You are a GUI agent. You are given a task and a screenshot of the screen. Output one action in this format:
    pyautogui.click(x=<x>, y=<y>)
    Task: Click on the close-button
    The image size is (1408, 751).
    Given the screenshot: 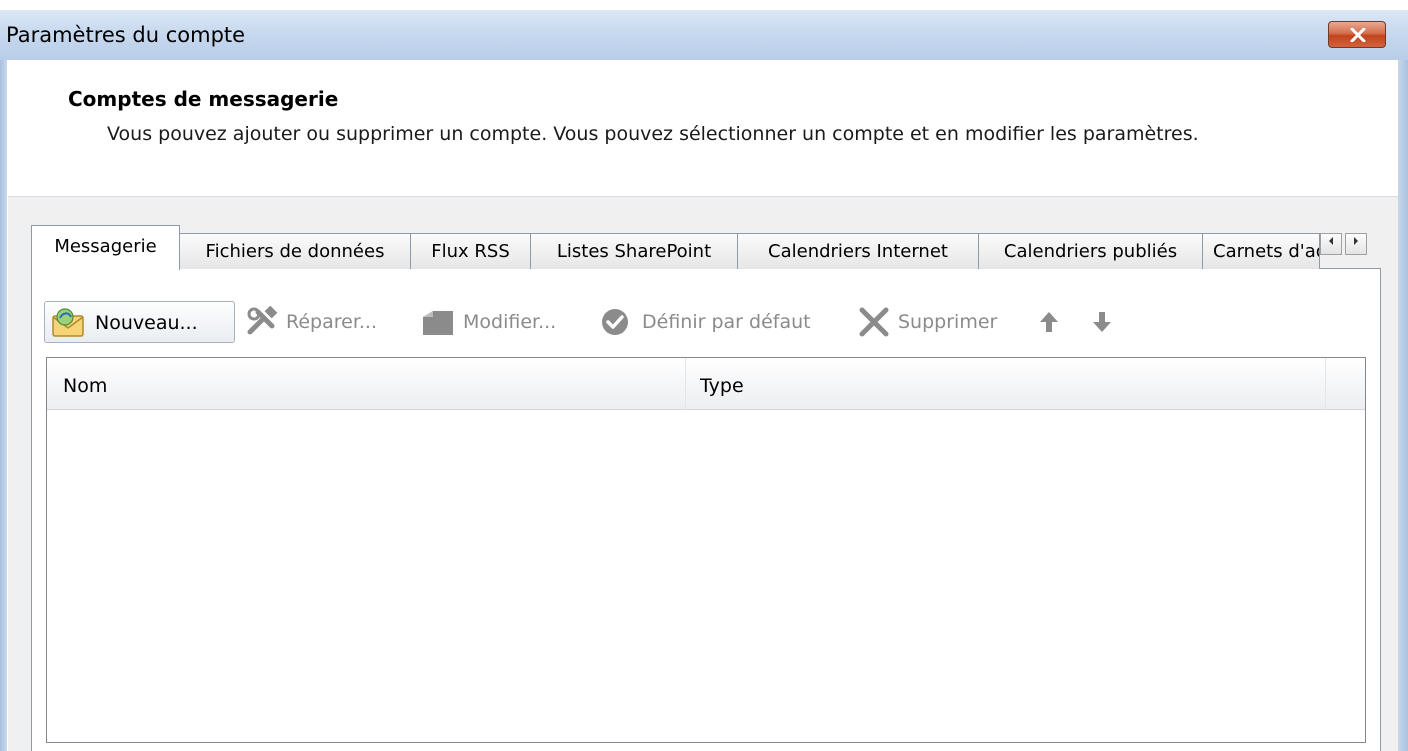 What is the action you would take?
    pyautogui.click(x=1357, y=34)
    